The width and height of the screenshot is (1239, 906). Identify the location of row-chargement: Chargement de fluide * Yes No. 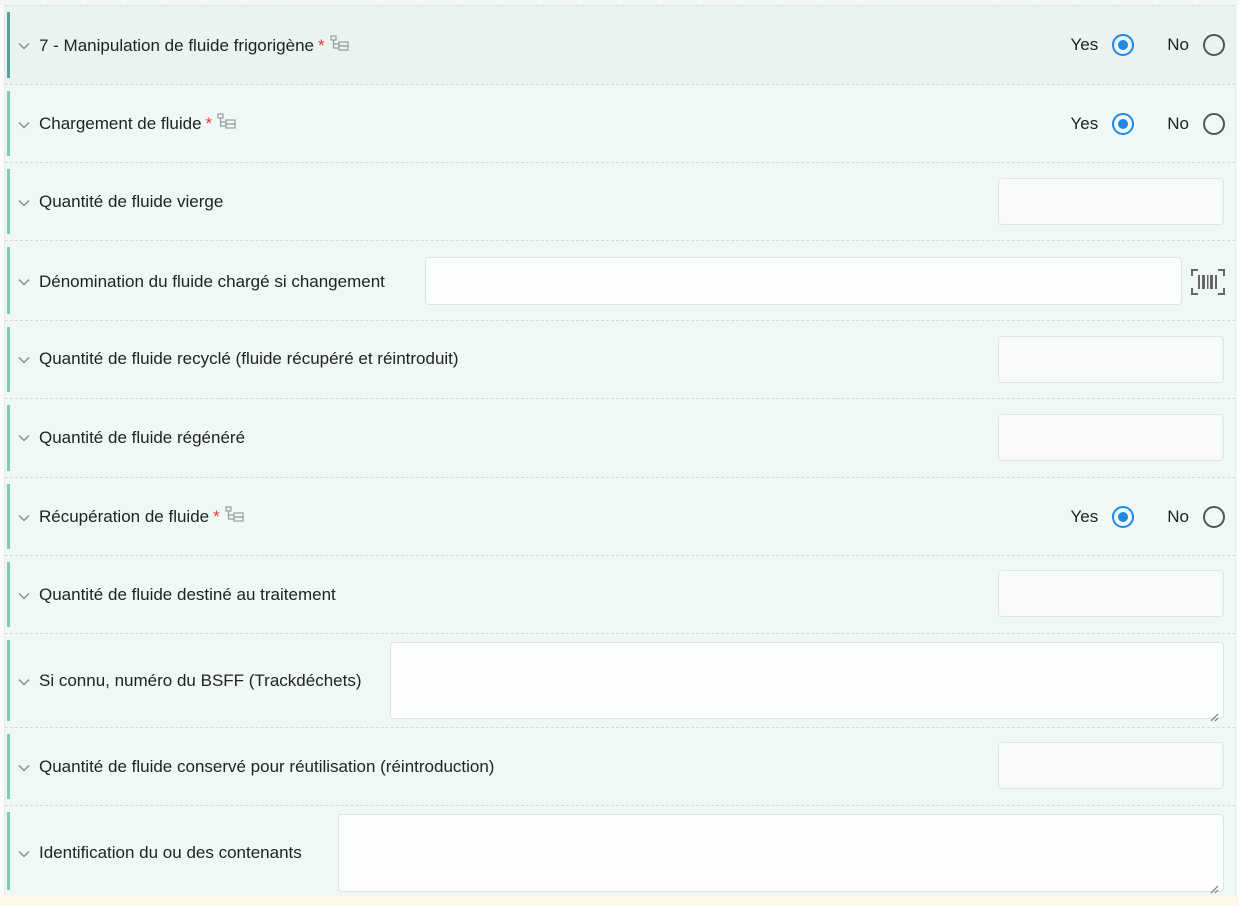
(620, 123).